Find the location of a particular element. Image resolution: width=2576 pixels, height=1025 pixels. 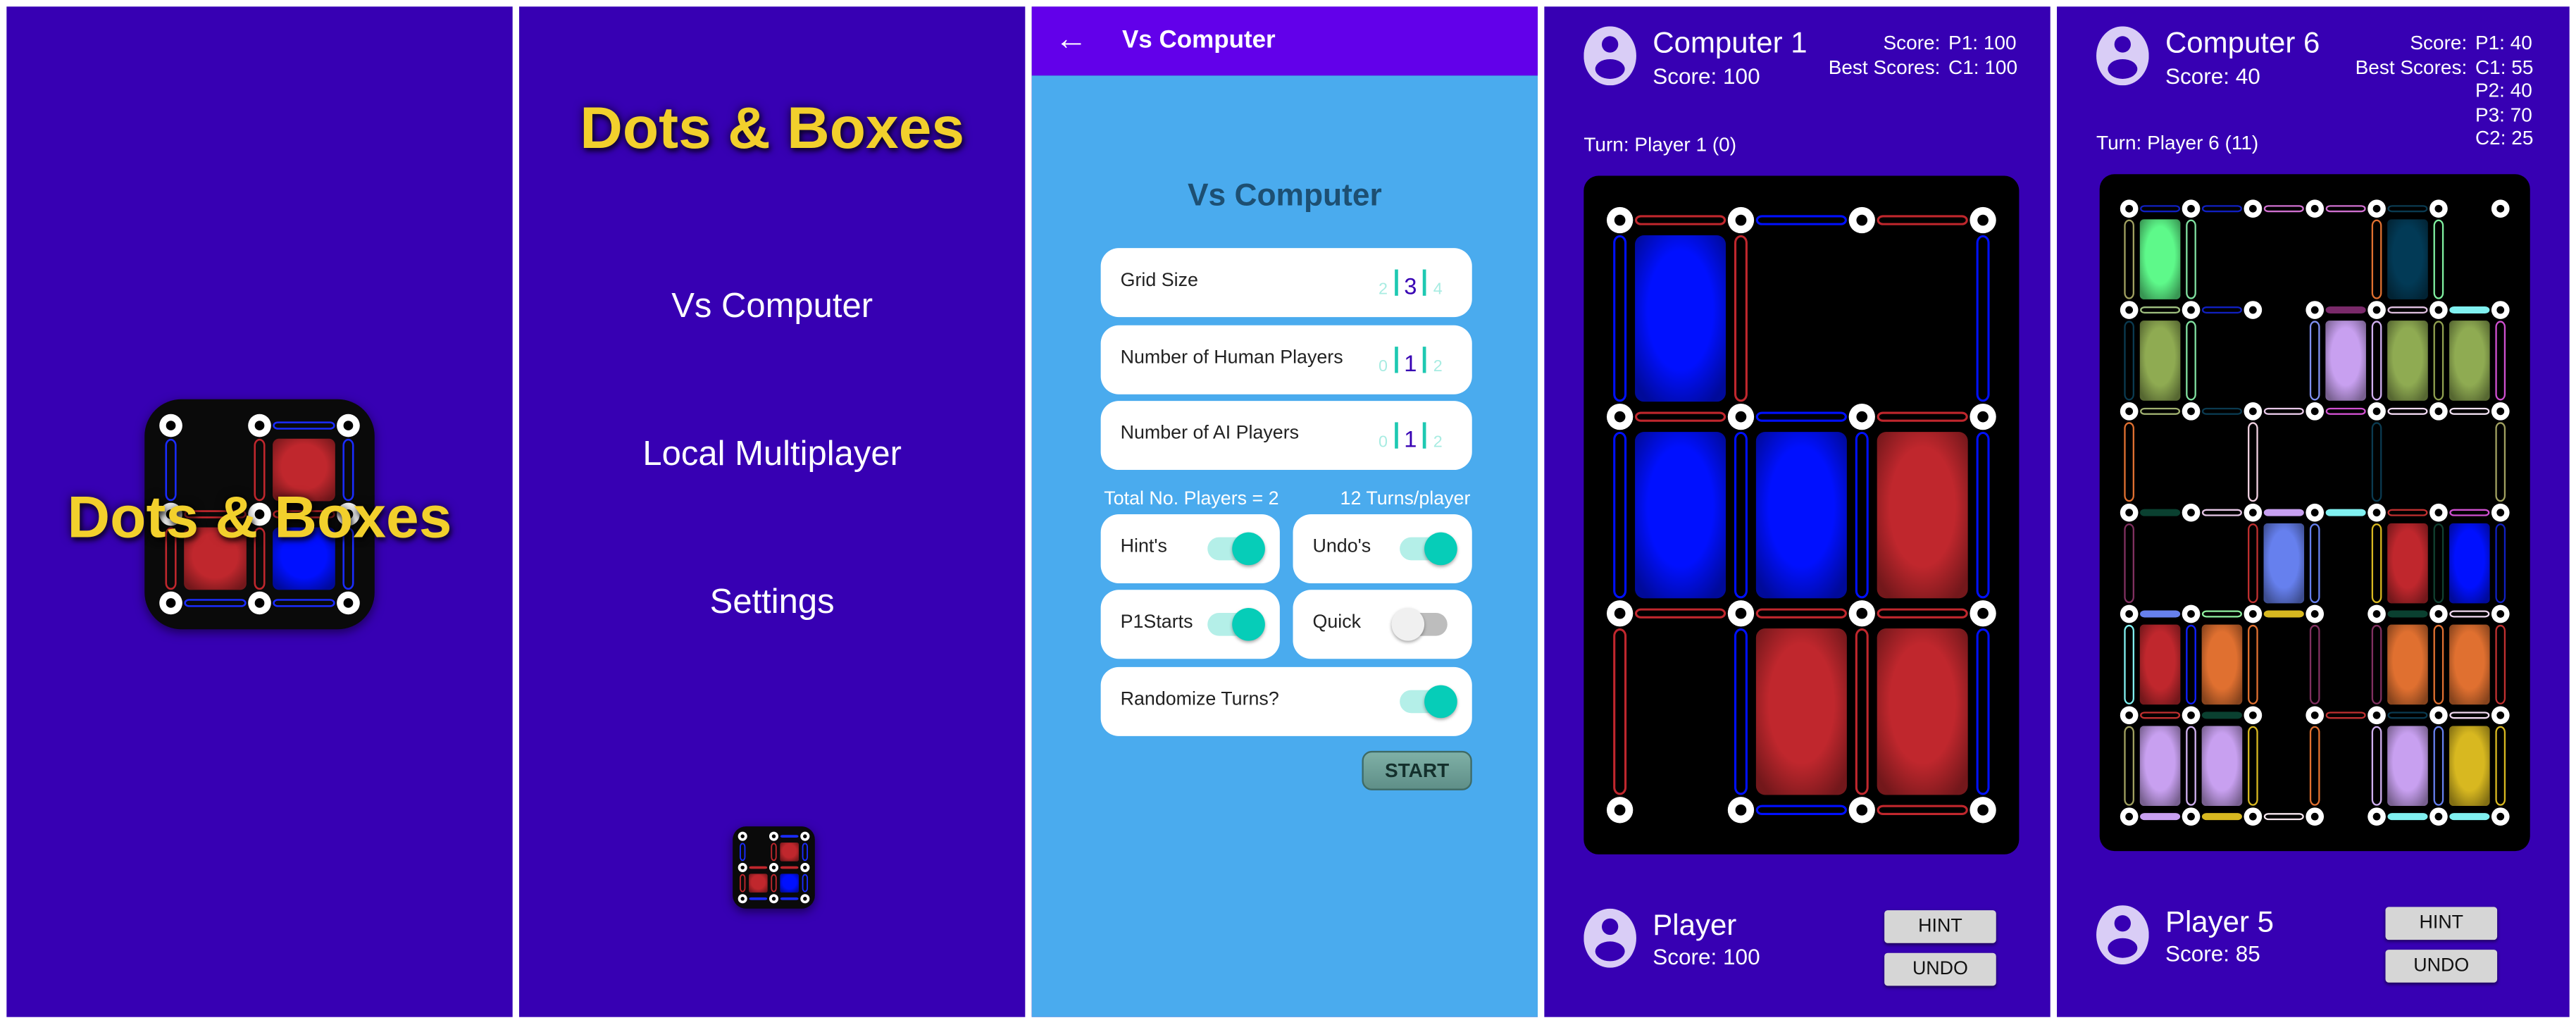

hint-button: HINT is located at coordinates (2441, 923).